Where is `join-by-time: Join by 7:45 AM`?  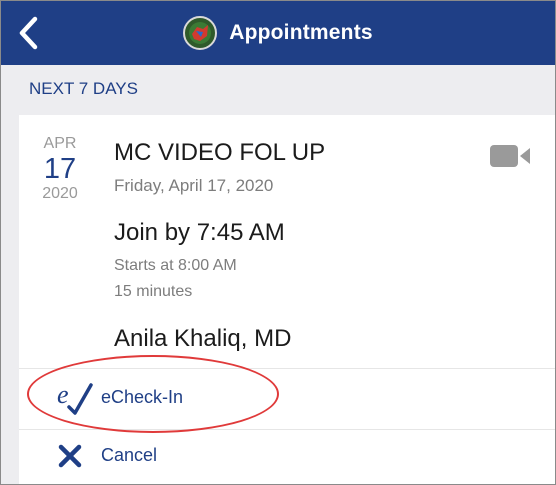 join-by-time: Join by 7:45 AM is located at coordinates (199, 232).